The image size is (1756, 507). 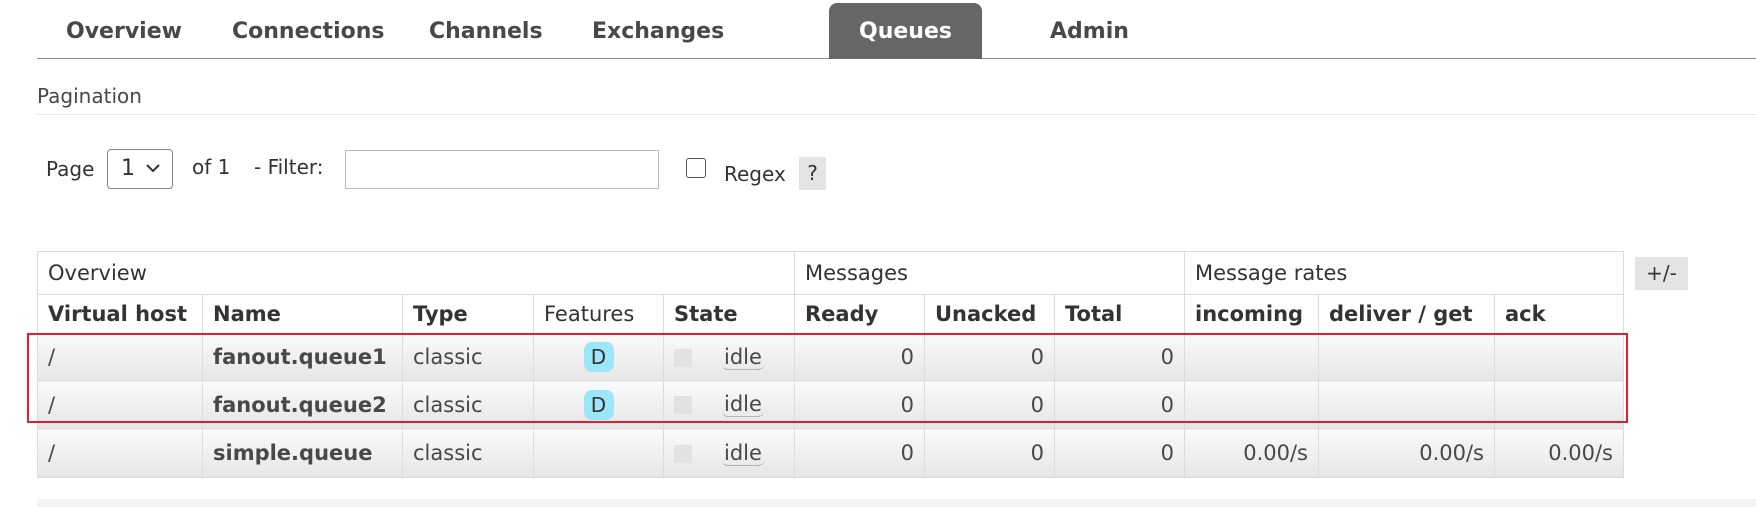 I want to click on col-header-state: State, so click(x=729, y=314).